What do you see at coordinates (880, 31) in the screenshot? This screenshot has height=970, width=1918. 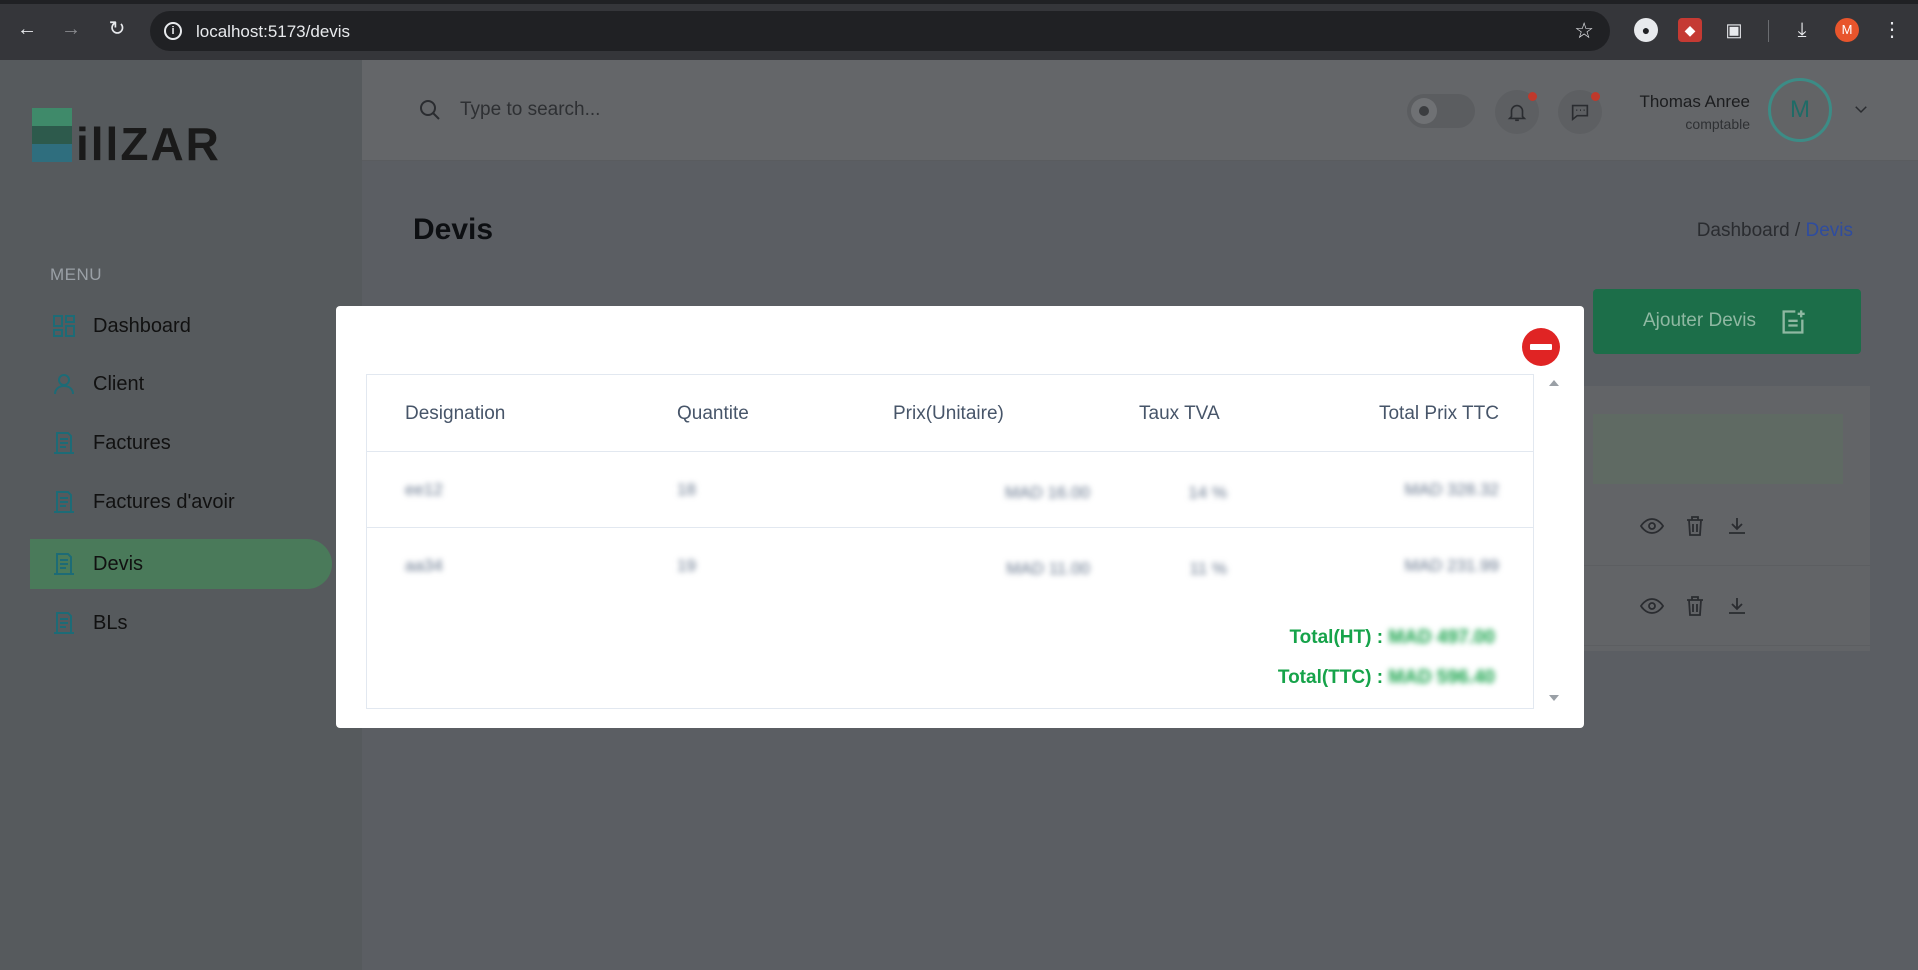 I see `address-bar: i localhost:5173/devis ☆` at bounding box center [880, 31].